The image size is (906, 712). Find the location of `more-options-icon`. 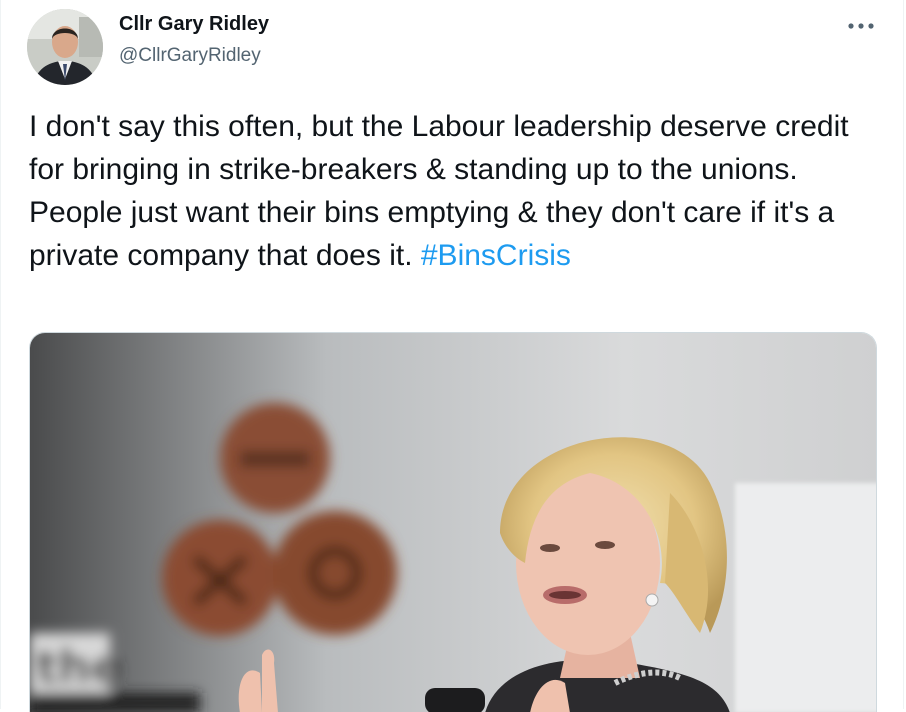

more-options-icon is located at coordinates (861, 26).